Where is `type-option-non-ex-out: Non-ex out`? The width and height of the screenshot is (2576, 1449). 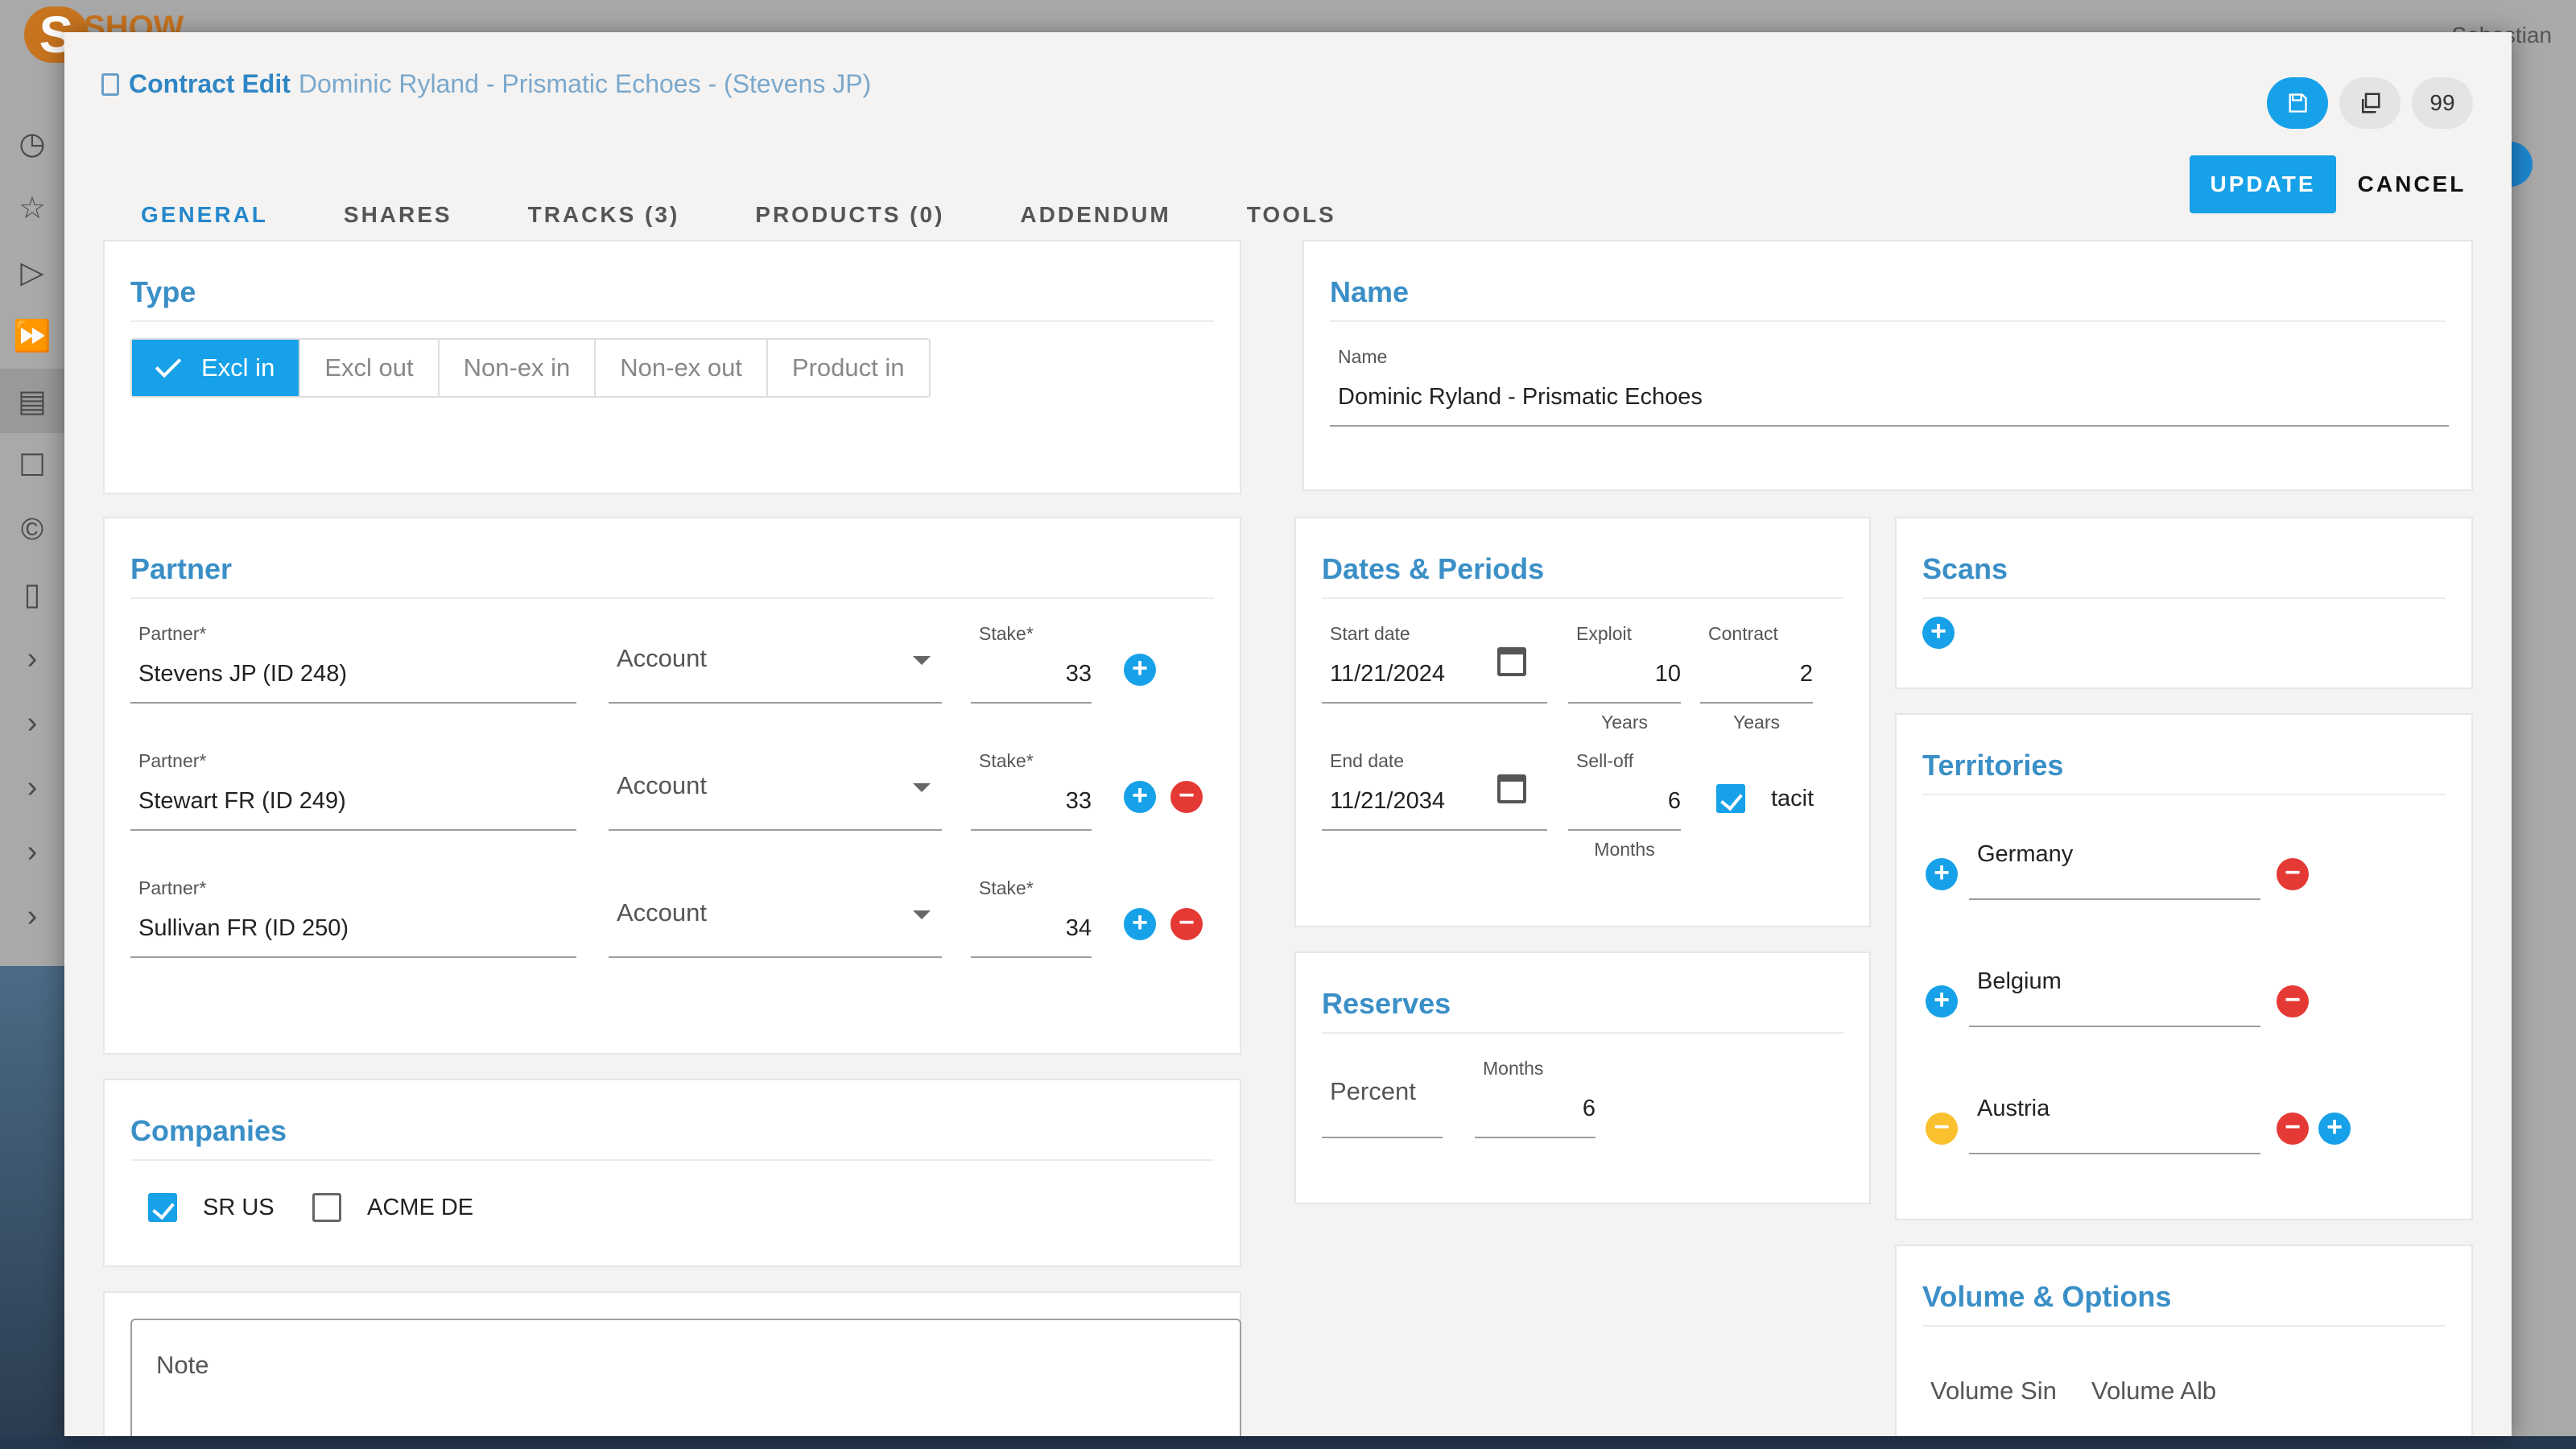 type-option-non-ex-out: Non-ex out is located at coordinates (682, 368).